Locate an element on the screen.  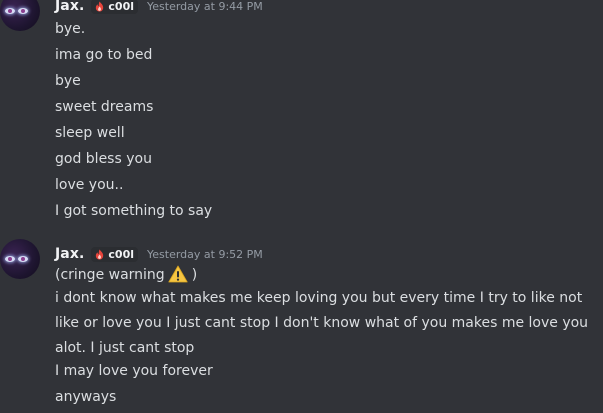
message-header: Jax. c00l Yesterday at 9:52 PM is located at coordinates (159, 254).